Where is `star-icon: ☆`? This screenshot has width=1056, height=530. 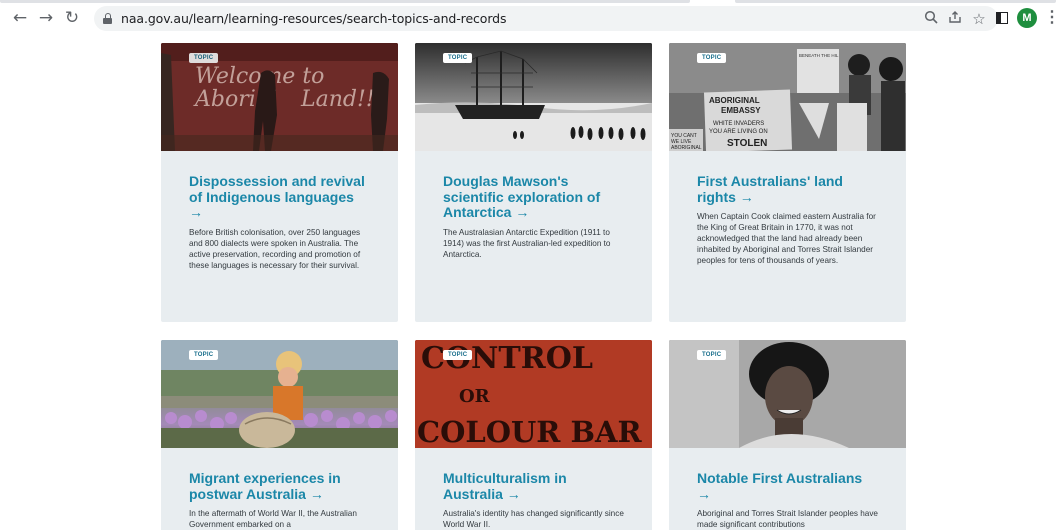 star-icon: ☆ is located at coordinates (979, 19).